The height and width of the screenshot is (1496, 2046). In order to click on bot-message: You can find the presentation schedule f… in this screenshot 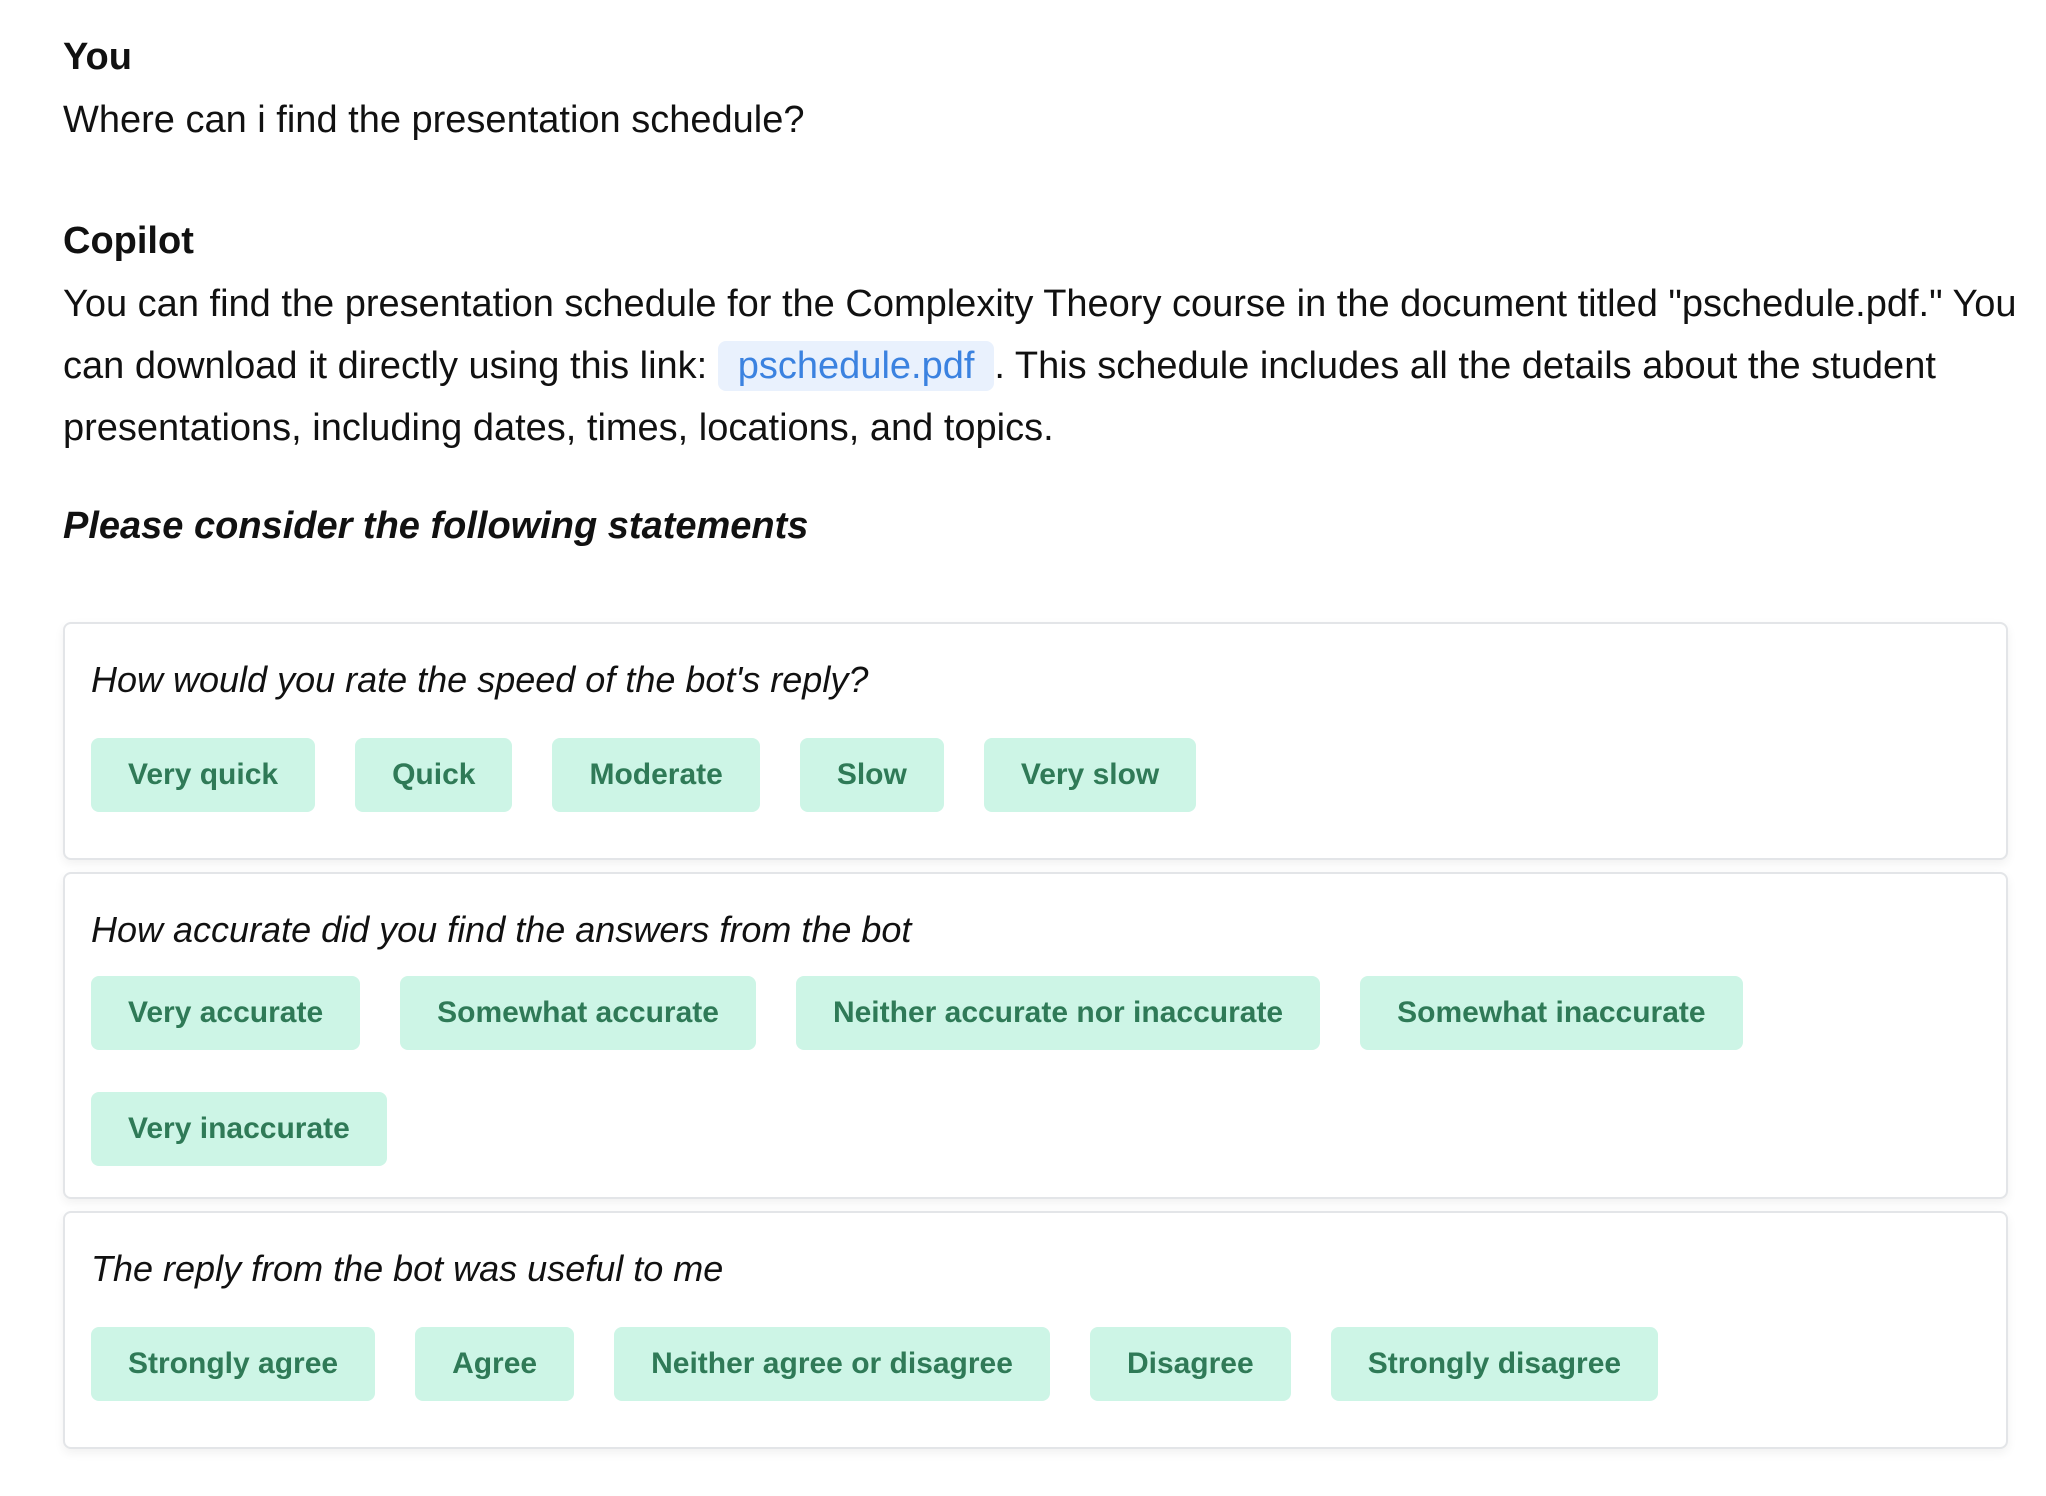, I will do `click(1043, 366)`.